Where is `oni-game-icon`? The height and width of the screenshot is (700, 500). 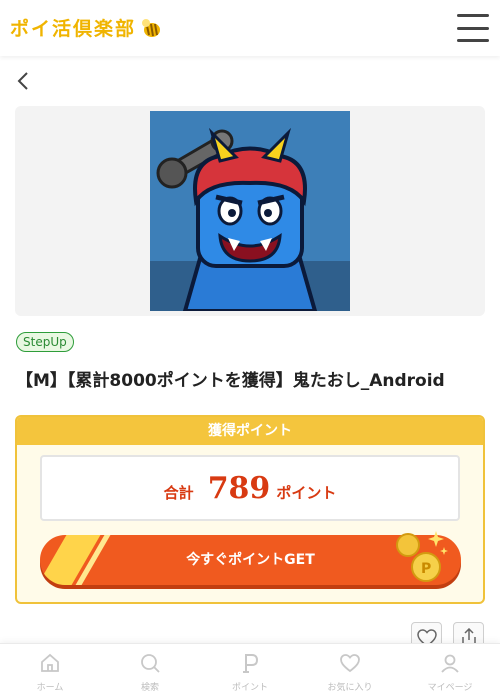
oni-game-icon is located at coordinates (250, 211).